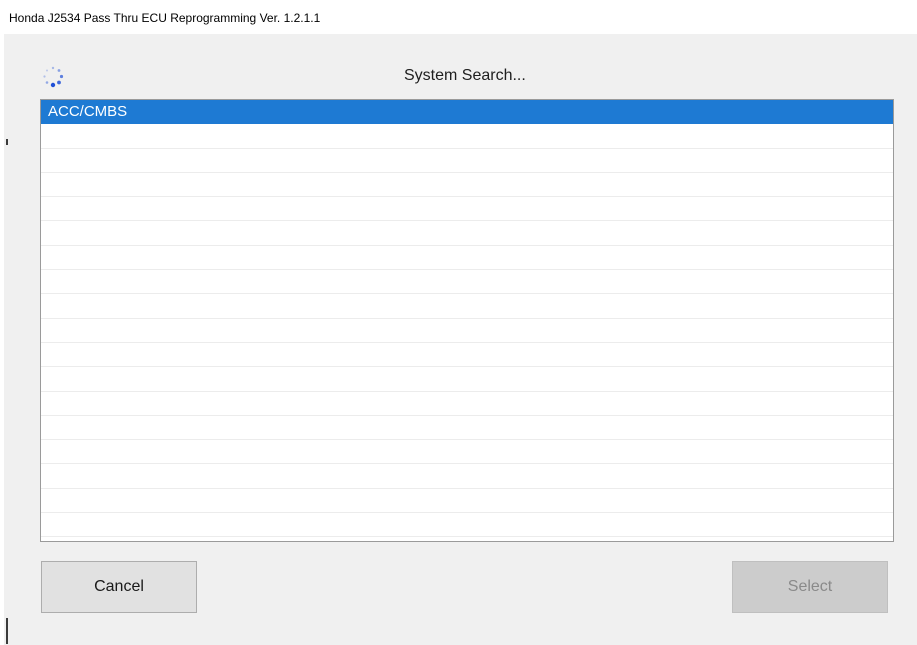 The image size is (917, 645). I want to click on loading-spinner-icon, so click(53, 77).